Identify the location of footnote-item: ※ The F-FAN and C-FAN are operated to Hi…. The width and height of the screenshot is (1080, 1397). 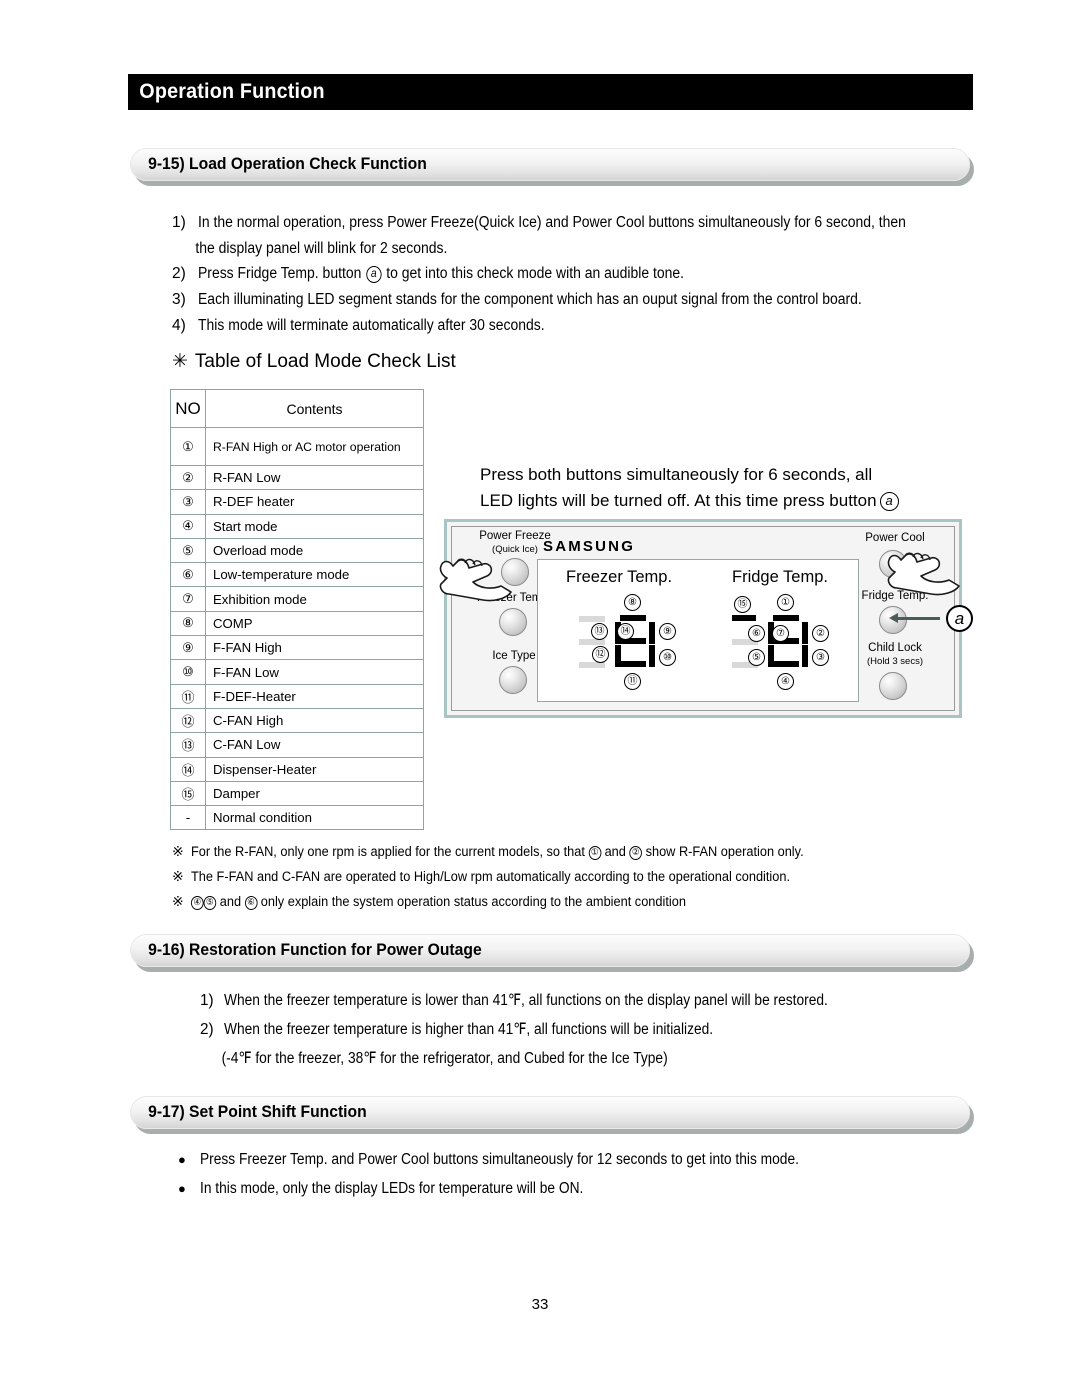
(582, 877).